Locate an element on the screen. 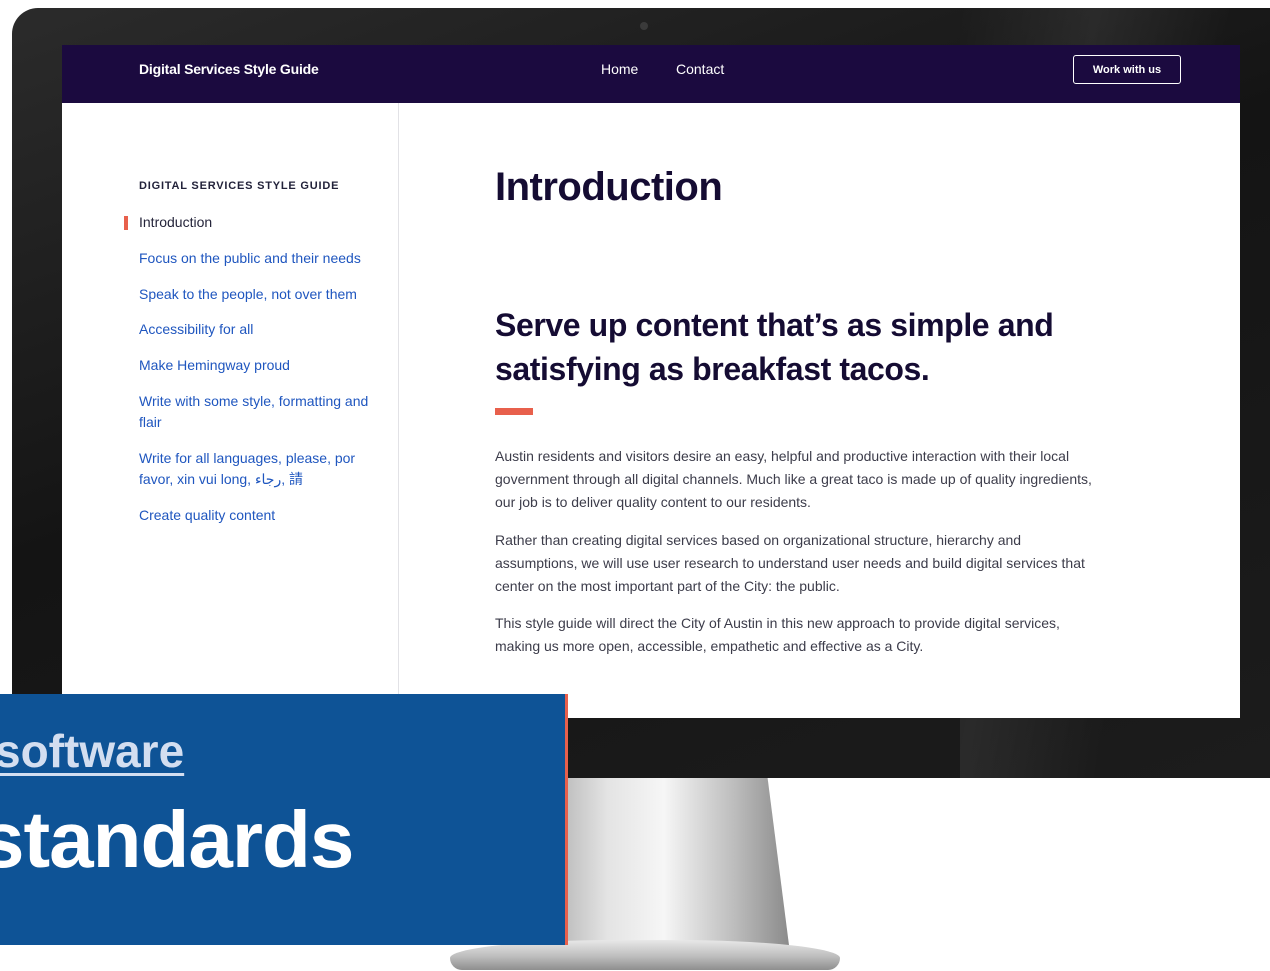 This screenshot has height=971, width=1270. sidebar-item-introduction: Introduction is located at coordinates (261, 222).